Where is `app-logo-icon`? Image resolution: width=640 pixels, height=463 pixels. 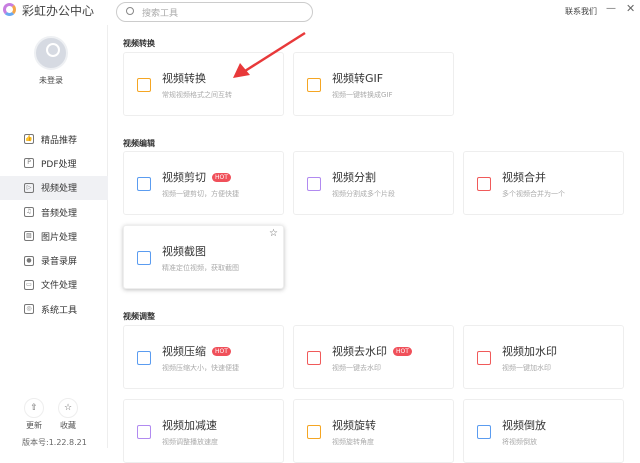 app-logo-icon is located at coordinates (9, 9).